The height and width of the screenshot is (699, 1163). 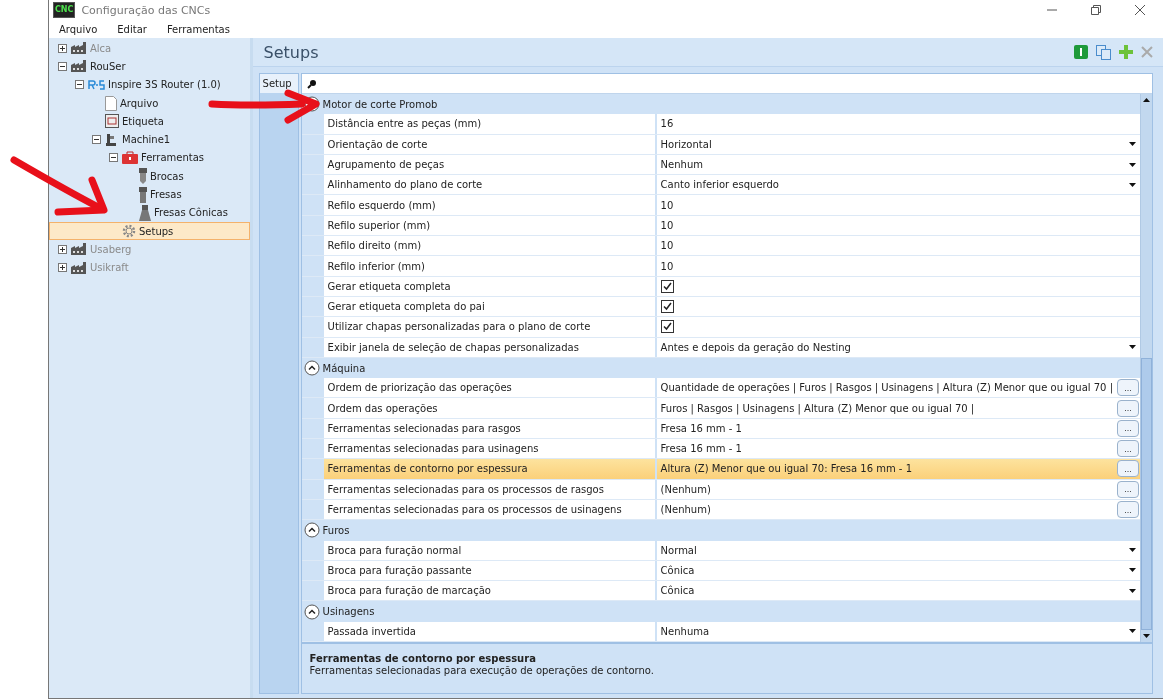 What do you see at coordinates (489, 469) in the screenshot?
I see `property-name: Ferramentas de contorno por espessura` at bounding box center [489, 469].